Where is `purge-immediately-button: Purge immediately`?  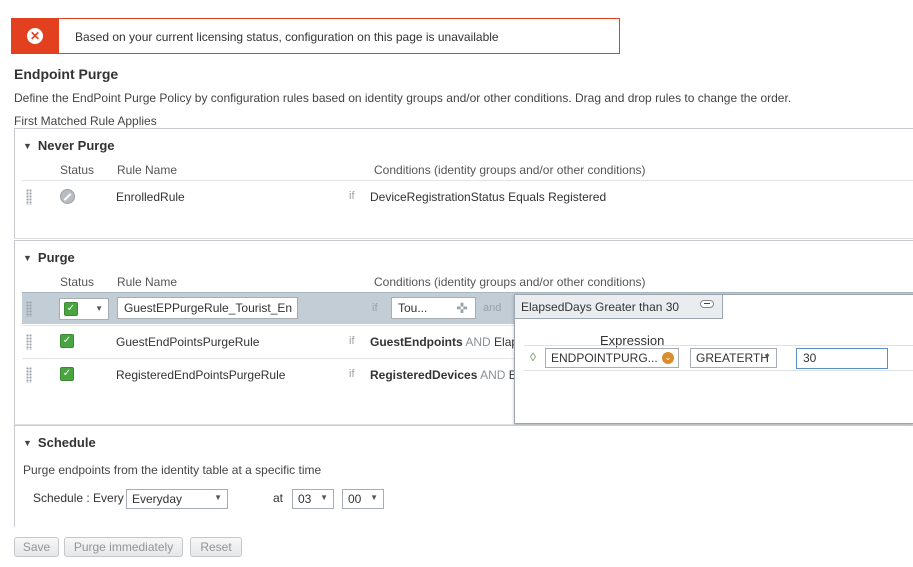
purge-immediately-button: Purge immediately is located at coordinates (123, 547).